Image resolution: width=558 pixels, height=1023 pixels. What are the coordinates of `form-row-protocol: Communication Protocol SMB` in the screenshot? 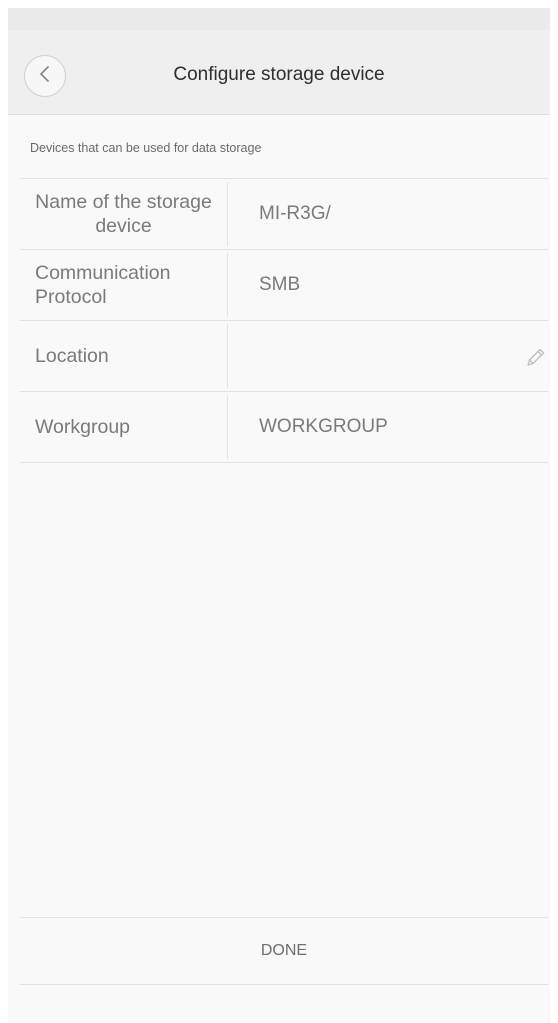 It's located at (284, 285).